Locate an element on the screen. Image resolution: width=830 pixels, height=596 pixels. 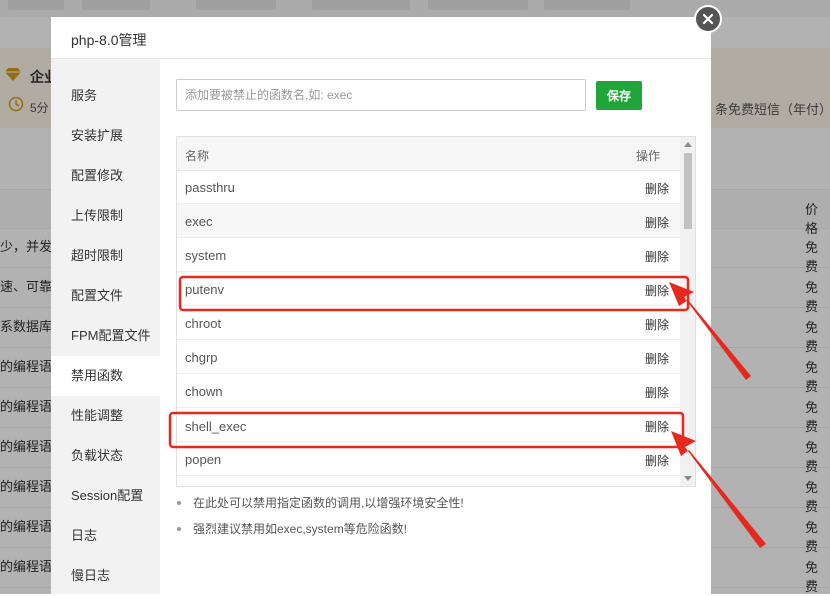
table-scrollbar is located at coordinates (687, 311).